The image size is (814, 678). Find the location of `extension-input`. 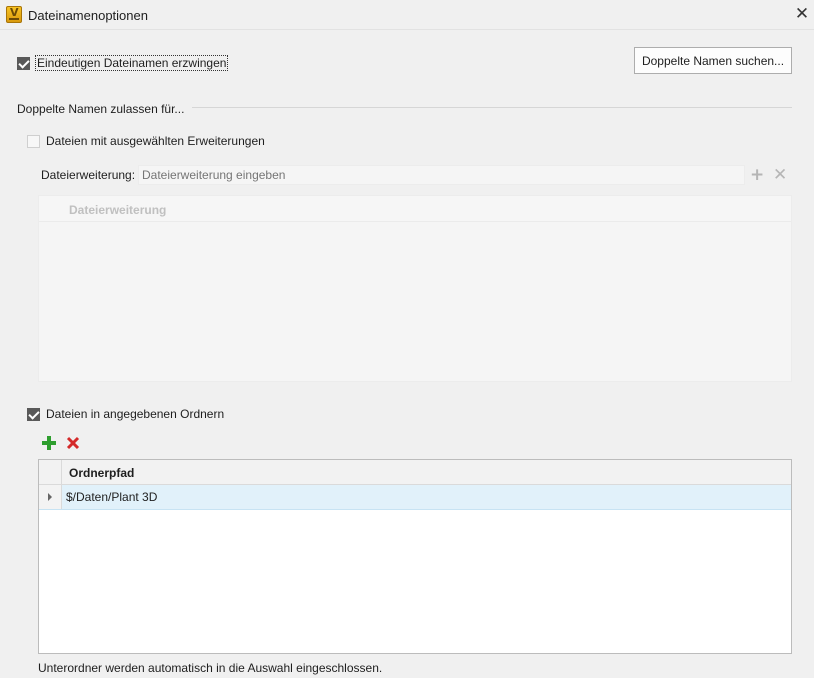

extension-input is located at coordinates (441, 175).